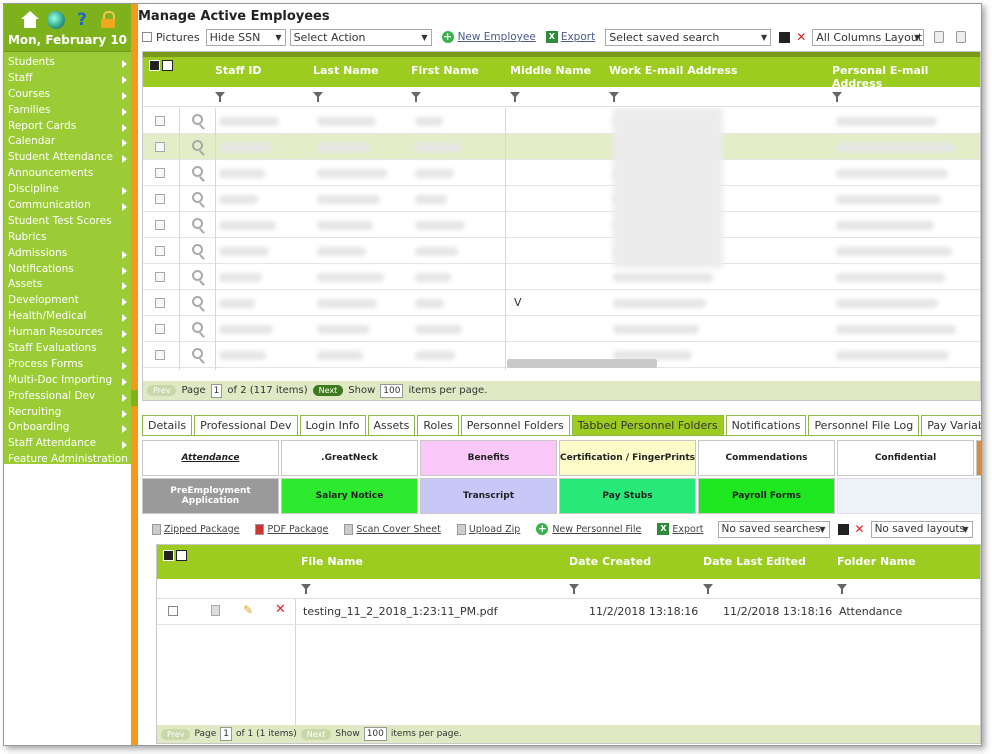 This screenshot has width=992, height=754. What do you see at coordinates (349, 458) in the screenshot?
I see `folder-button--greatneck: .GreatNeck` at bounding box center [349, 458].